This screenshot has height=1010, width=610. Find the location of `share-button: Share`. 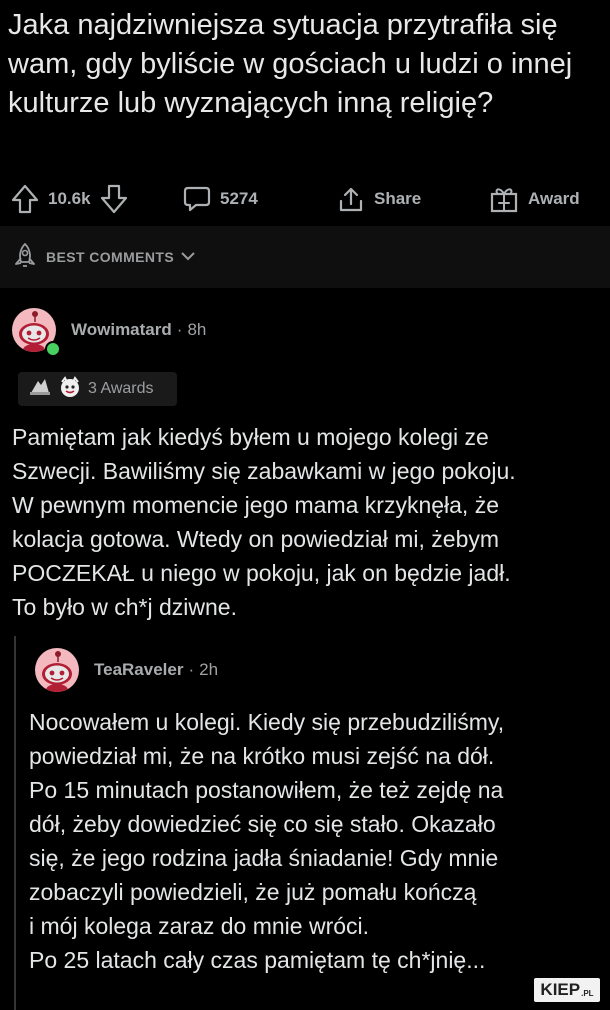

share-button: Share is located at coordinates (378, 199).